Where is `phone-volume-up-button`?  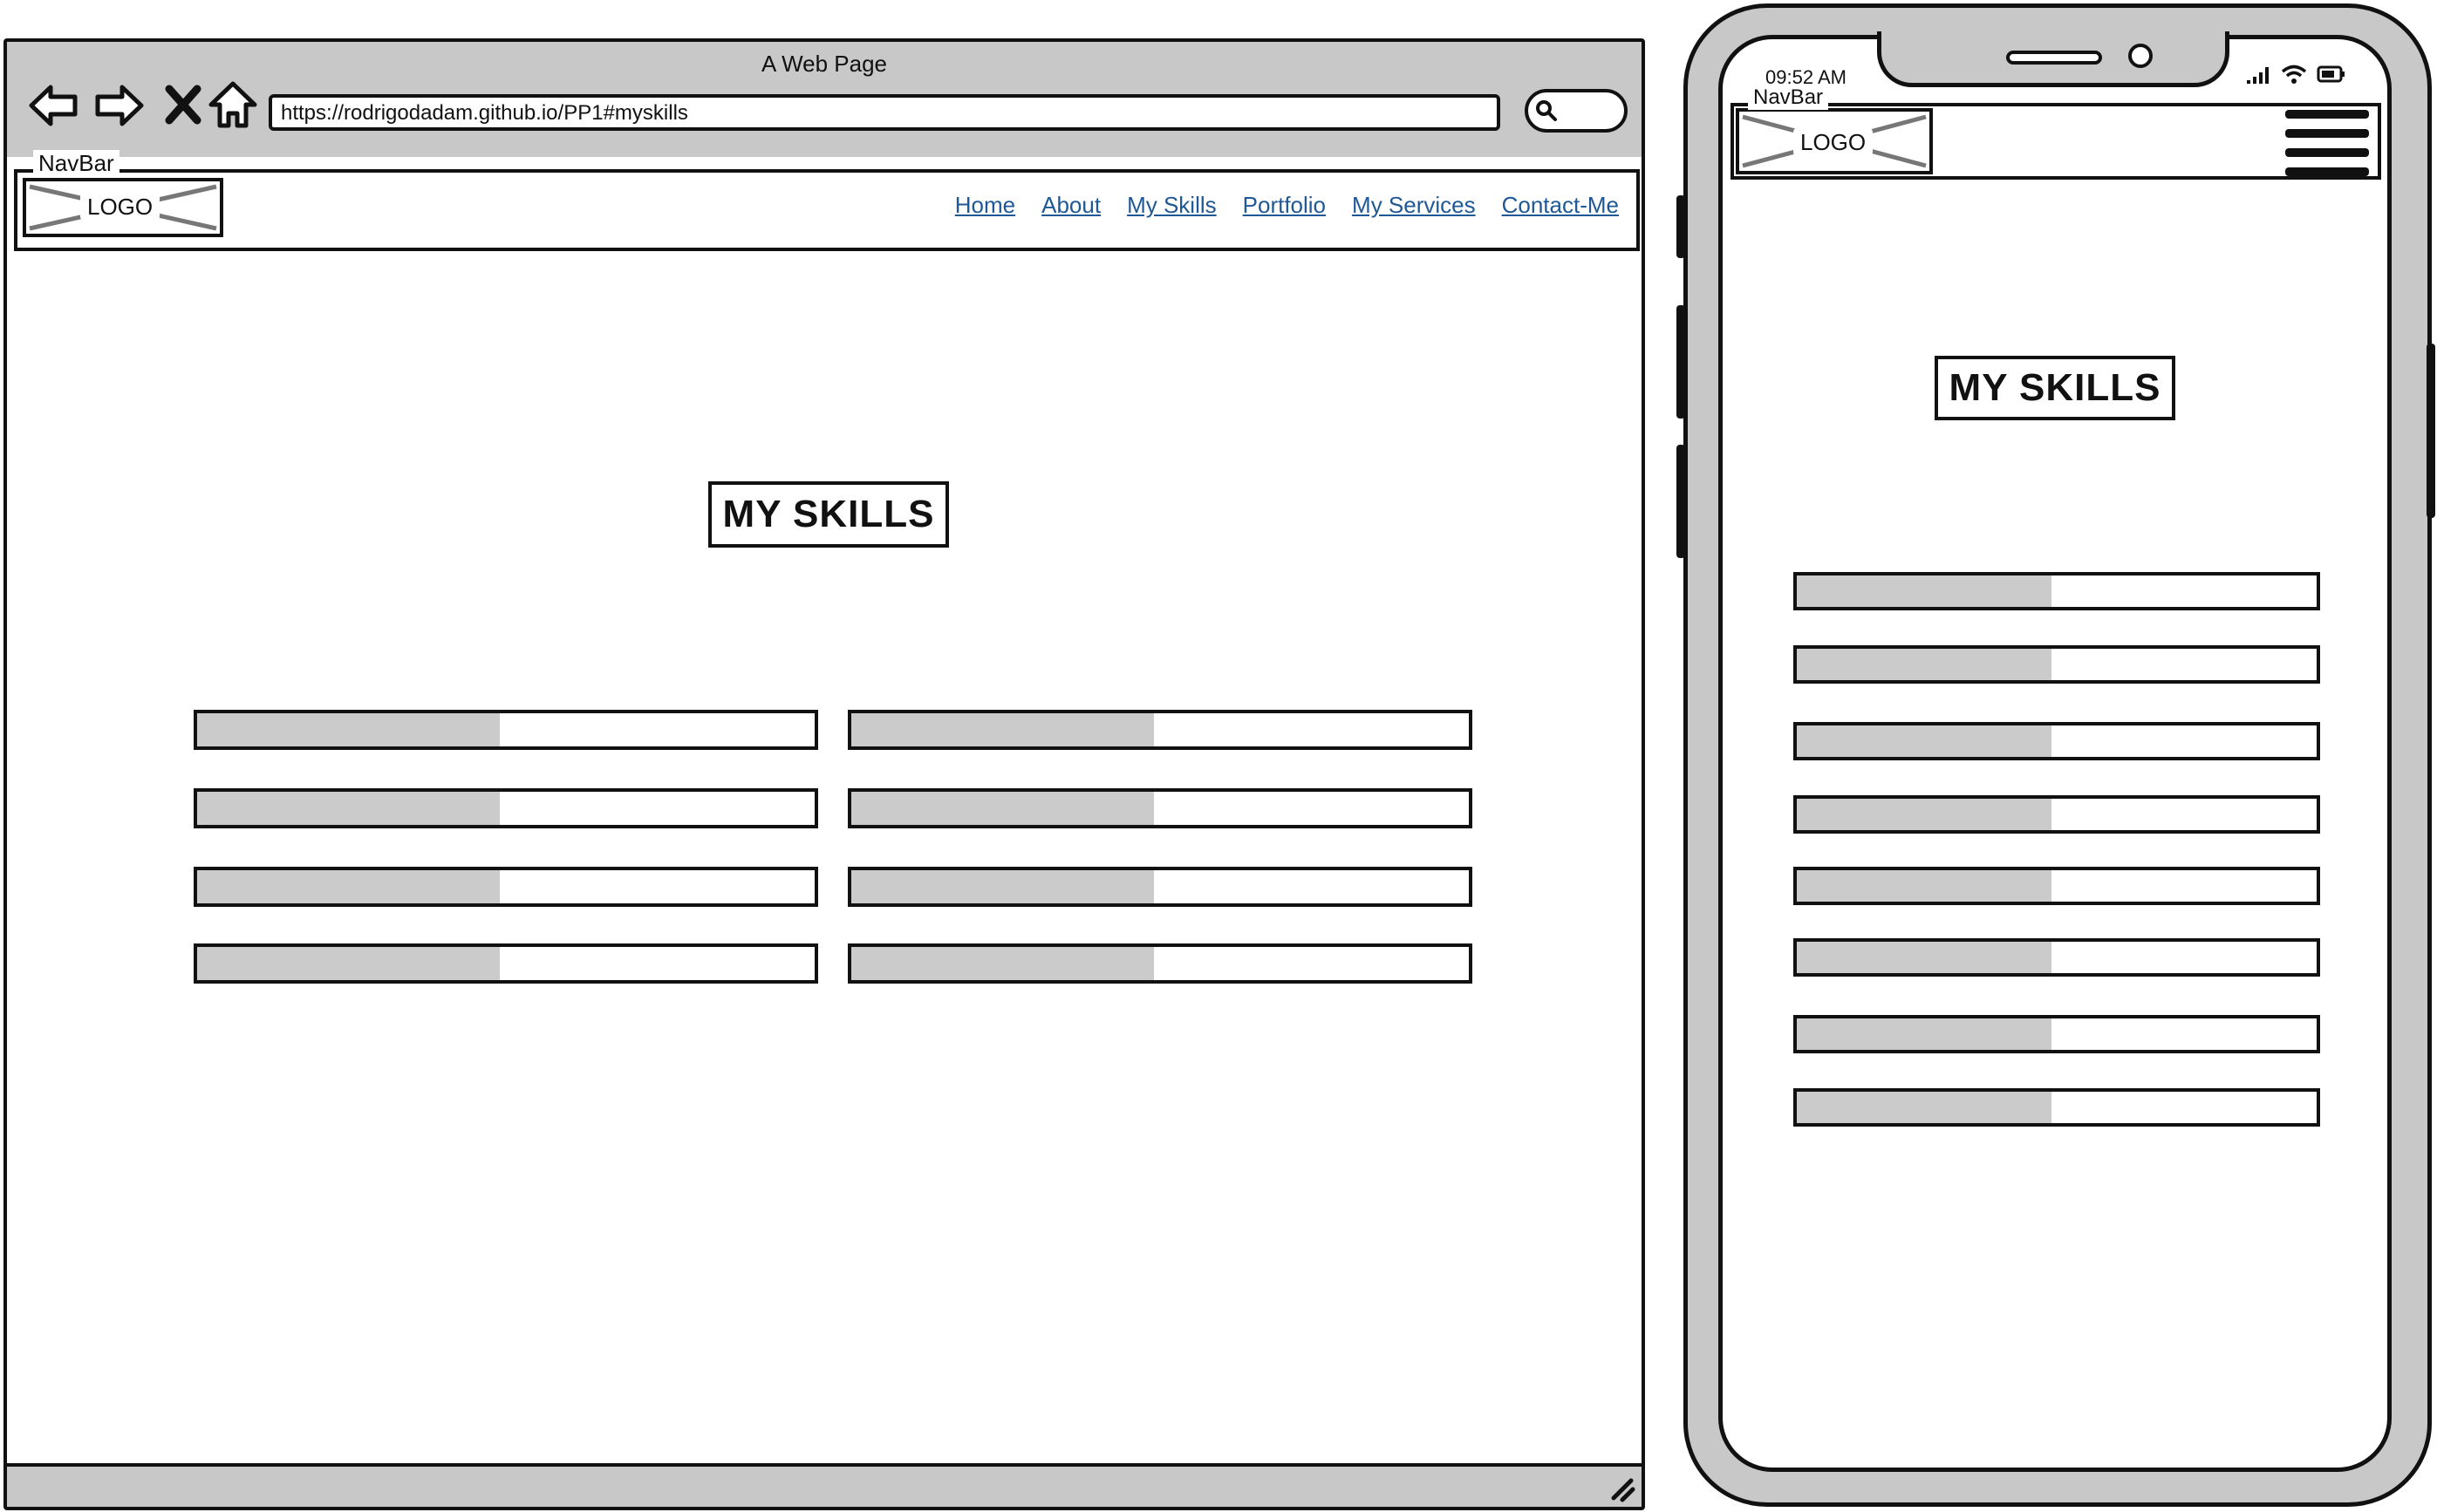 phone-volume-up-button is located at coordinates (1681, 362).